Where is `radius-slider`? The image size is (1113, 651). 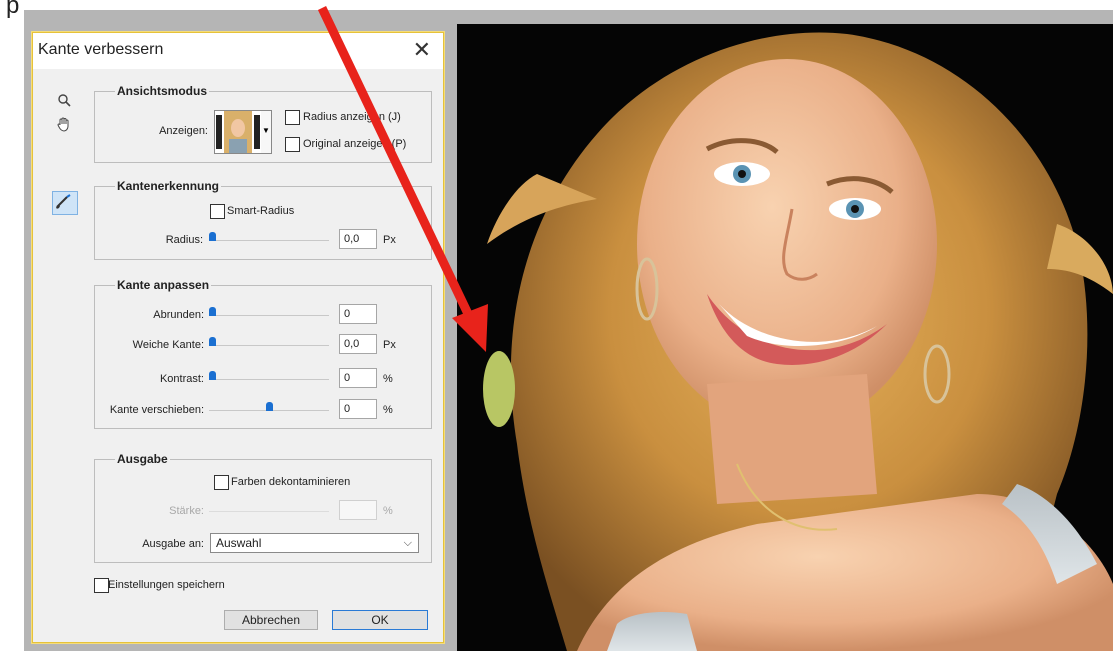
radius-slider is located at coordinates (269, 240).